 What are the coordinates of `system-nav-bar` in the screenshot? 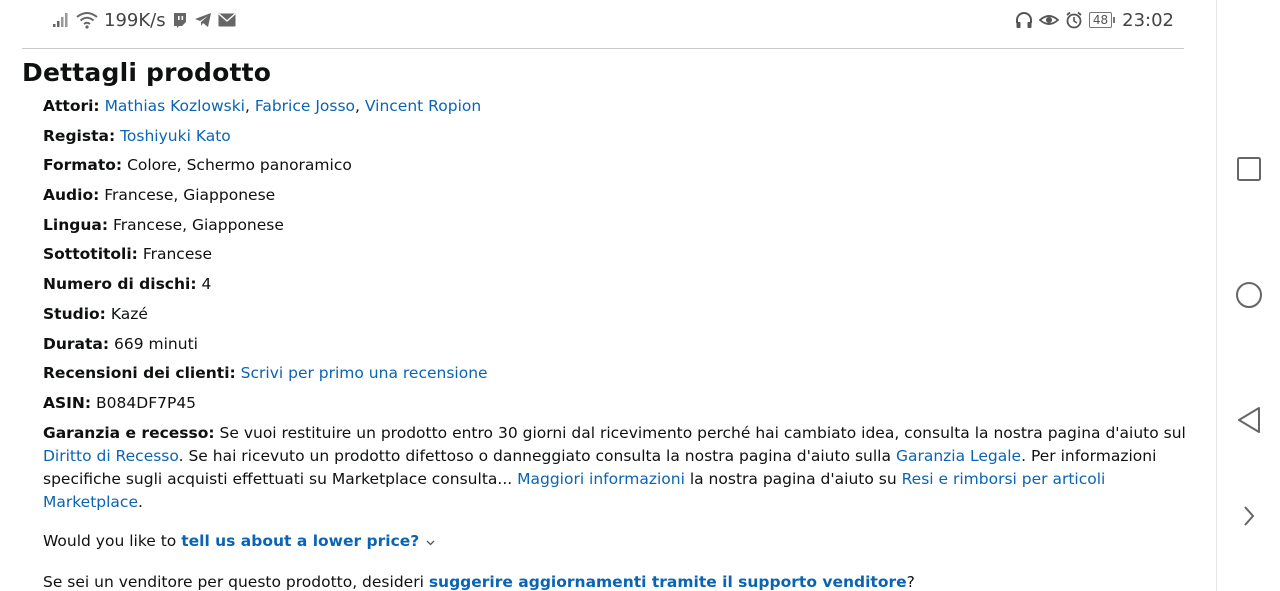 It's located at (1248, 295).